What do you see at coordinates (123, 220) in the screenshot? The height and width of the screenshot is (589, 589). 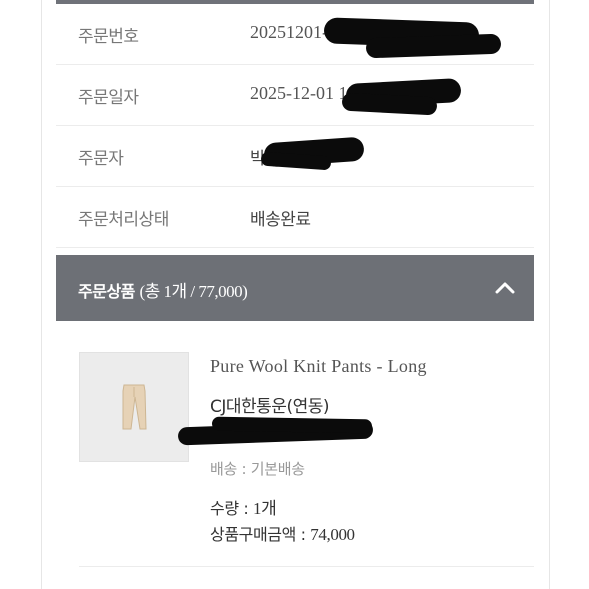 I see `order-status-label: 주문처리상태` at bounding box center [123, 220].